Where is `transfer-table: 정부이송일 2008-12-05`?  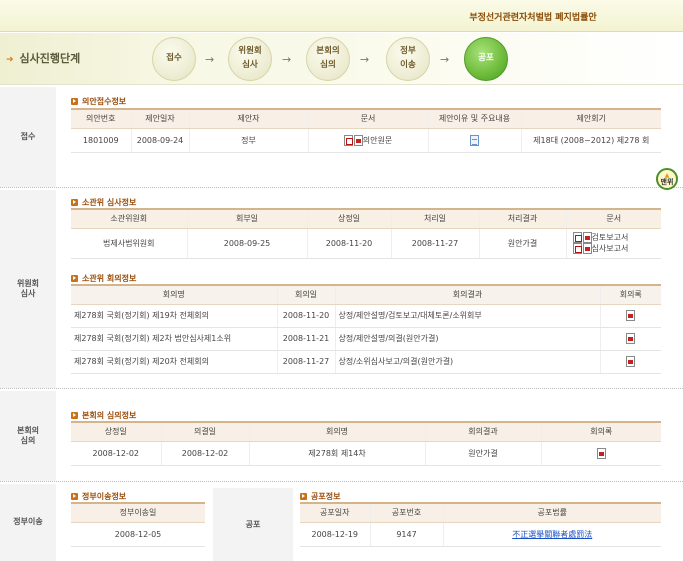 transfer-table: 정부이송일 2008-12-05 is located at coordinates (138, 524).